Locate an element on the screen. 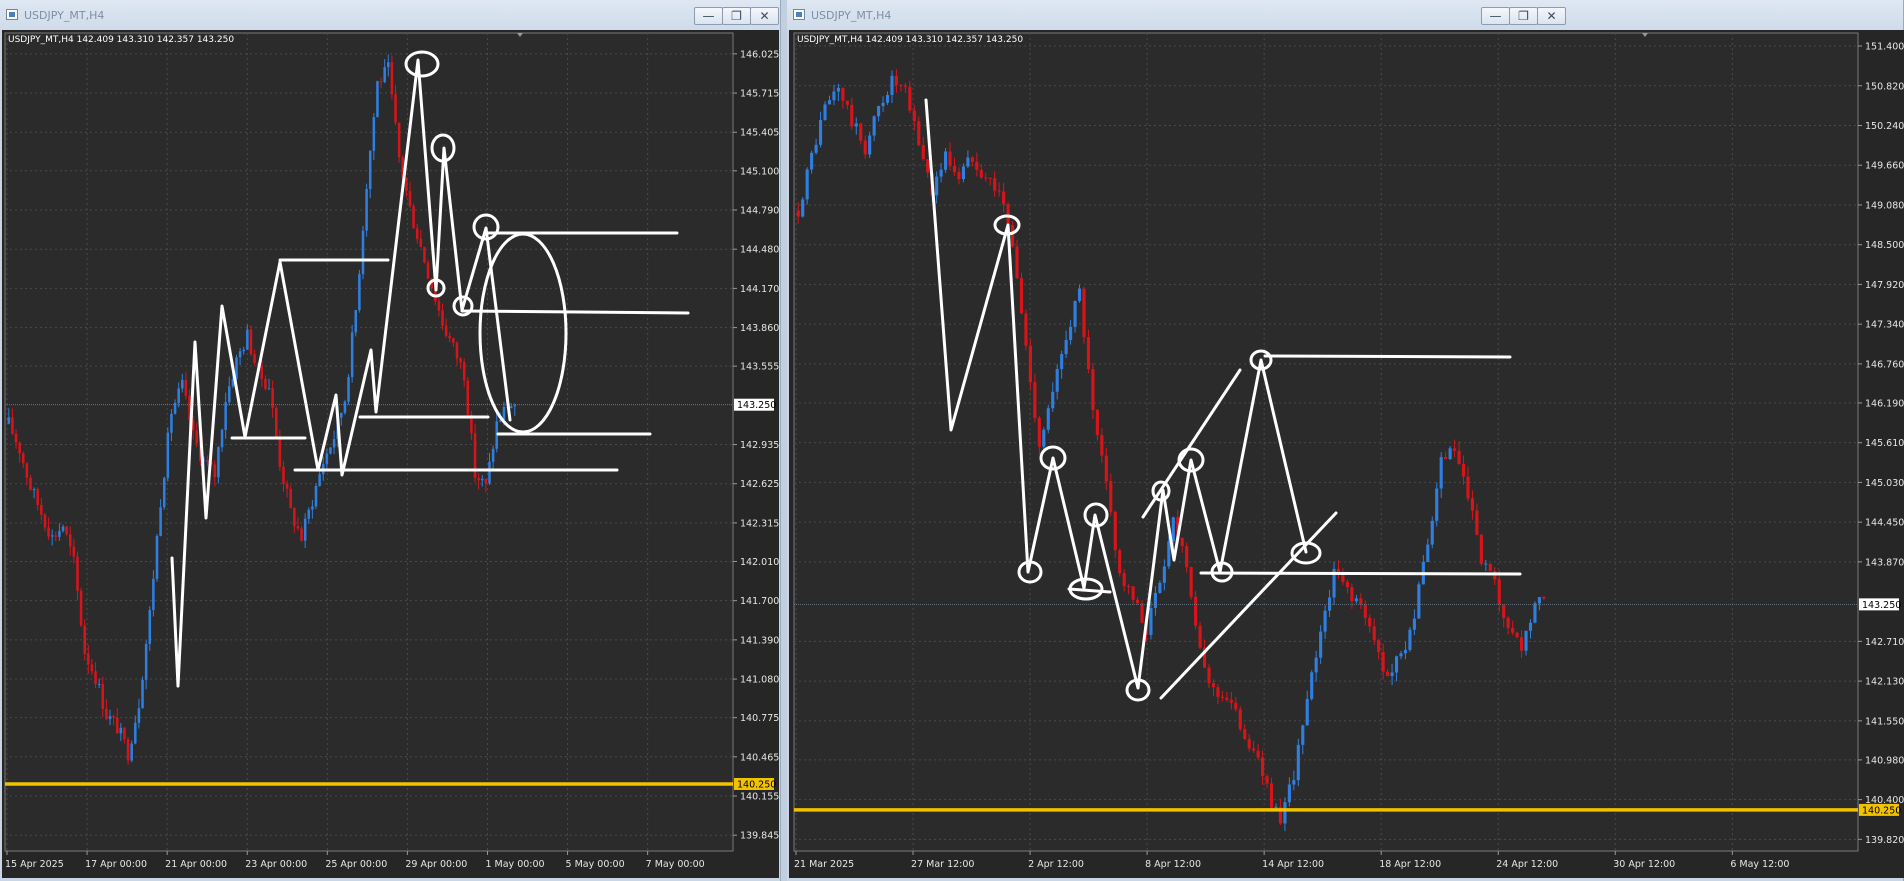 The height and width of the screenshot is (881, 1904). price-tick-label: 140.465 is located at coordinates (759, 757).